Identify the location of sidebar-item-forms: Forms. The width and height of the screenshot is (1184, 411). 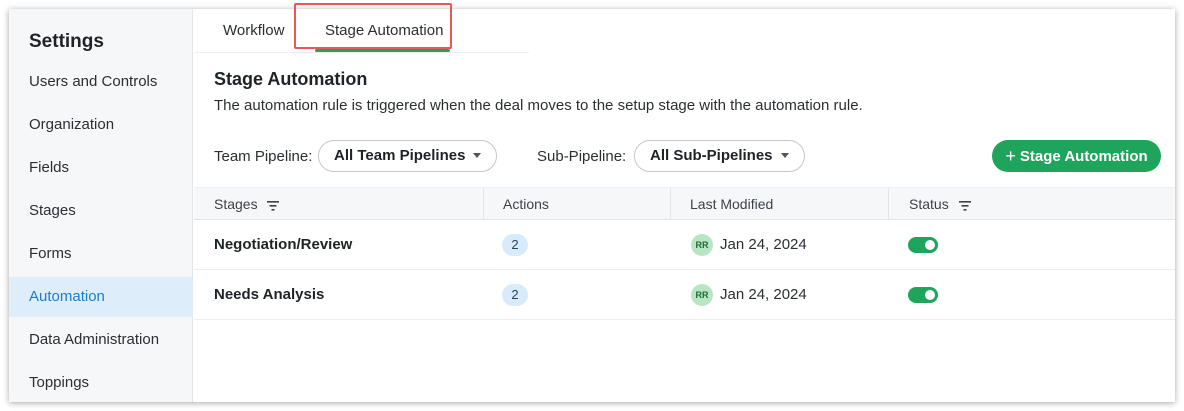
(101, 254).